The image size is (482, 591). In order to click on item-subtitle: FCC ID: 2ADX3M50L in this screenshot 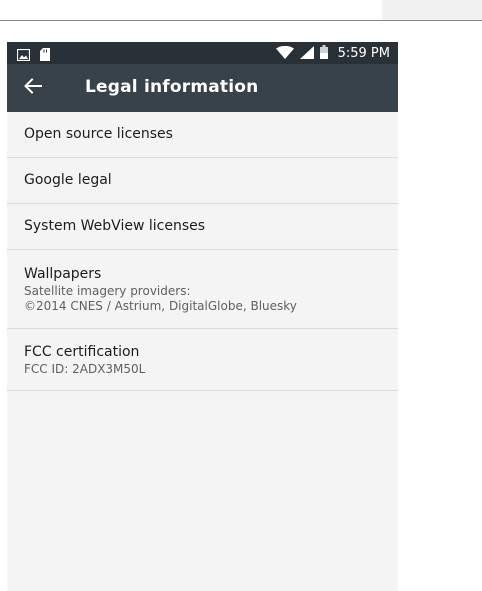, I will do `click(85, 369)`.